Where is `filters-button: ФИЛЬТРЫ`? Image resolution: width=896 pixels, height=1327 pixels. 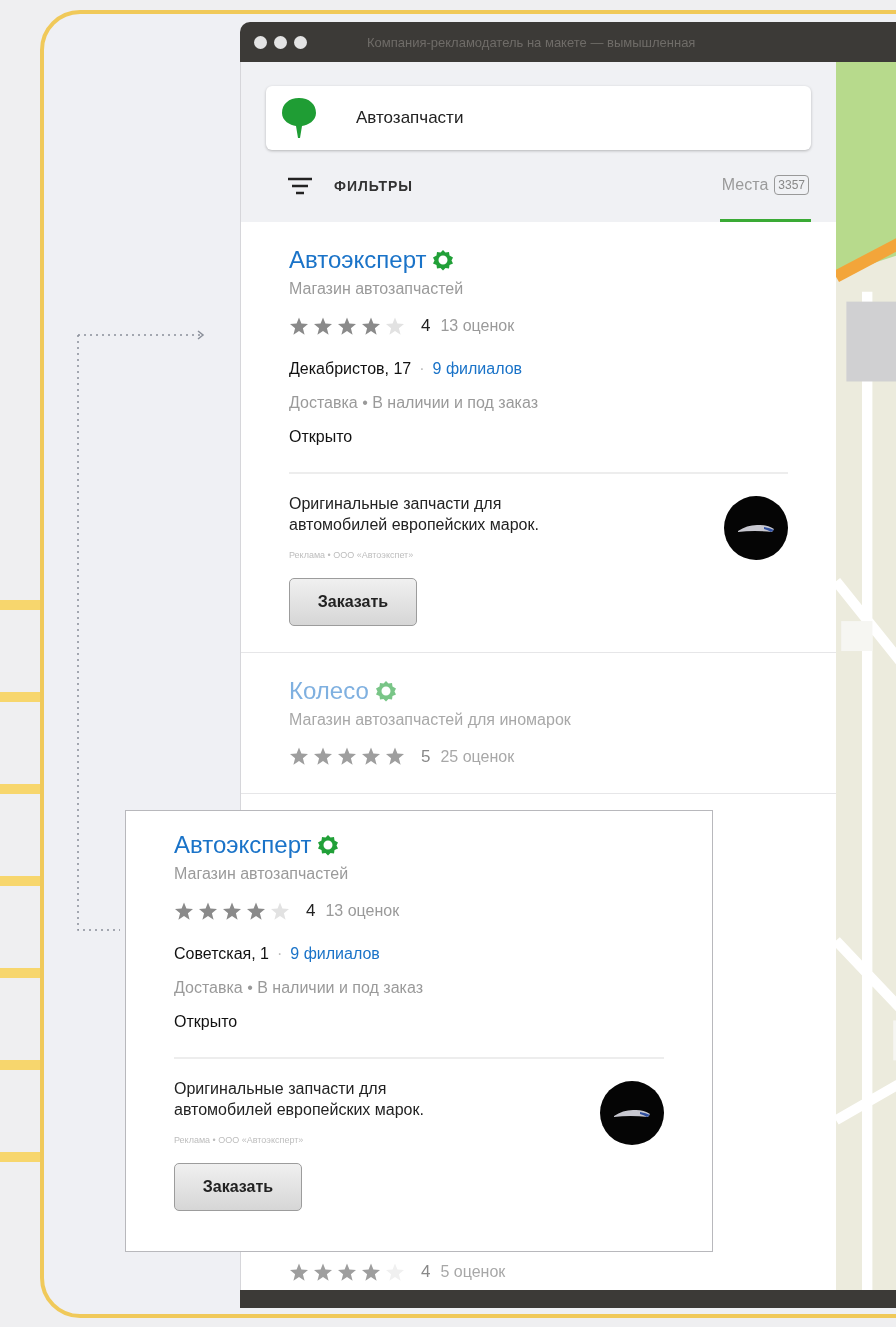
filters-button: ФИЛЬТРЫ is located at coordinates (374, 186).